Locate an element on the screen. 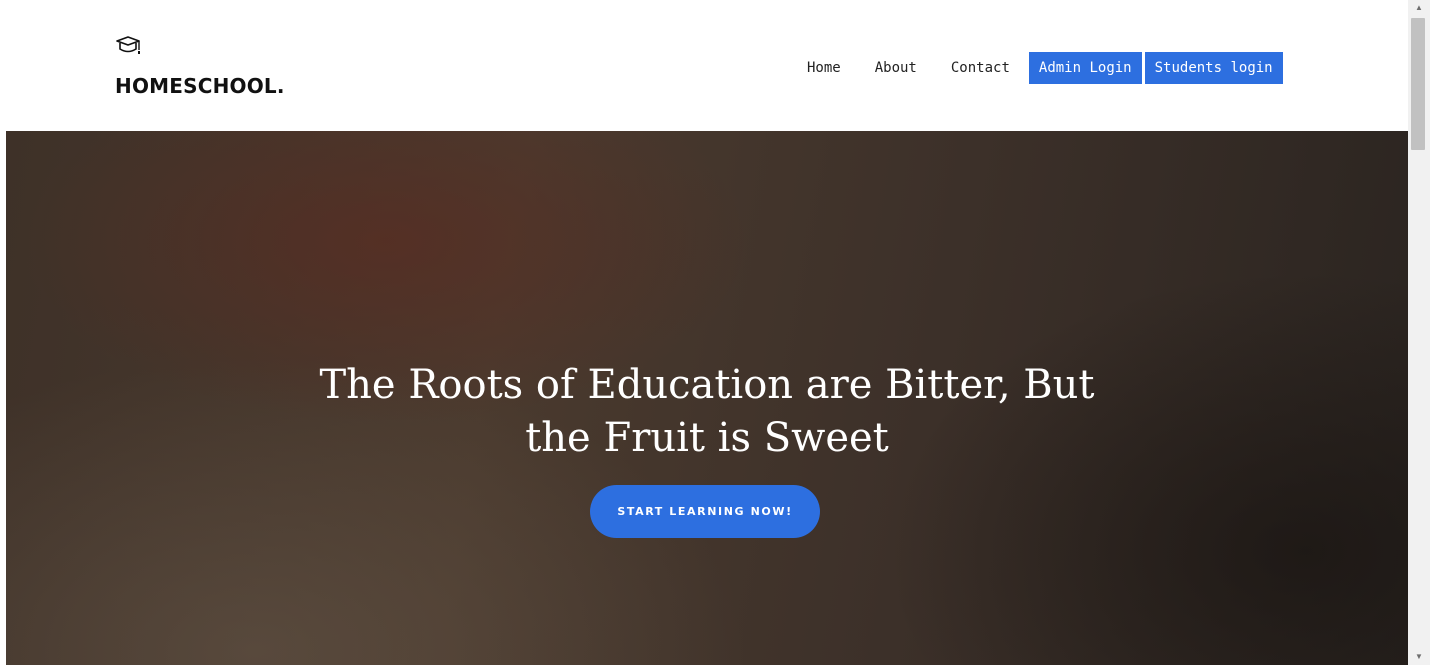  hero-title-line-2: the Fruit is Sweet is located at coordinates (707, 438).